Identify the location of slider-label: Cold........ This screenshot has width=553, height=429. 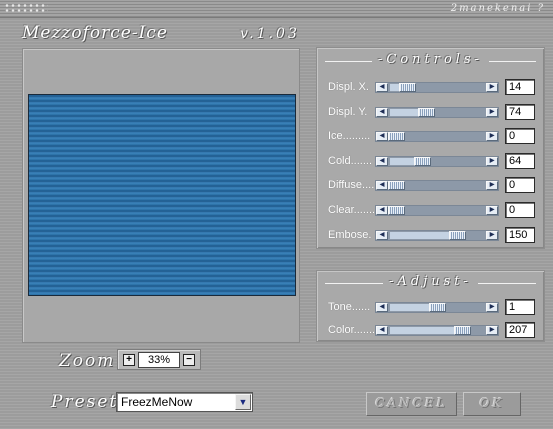
(350, 160).